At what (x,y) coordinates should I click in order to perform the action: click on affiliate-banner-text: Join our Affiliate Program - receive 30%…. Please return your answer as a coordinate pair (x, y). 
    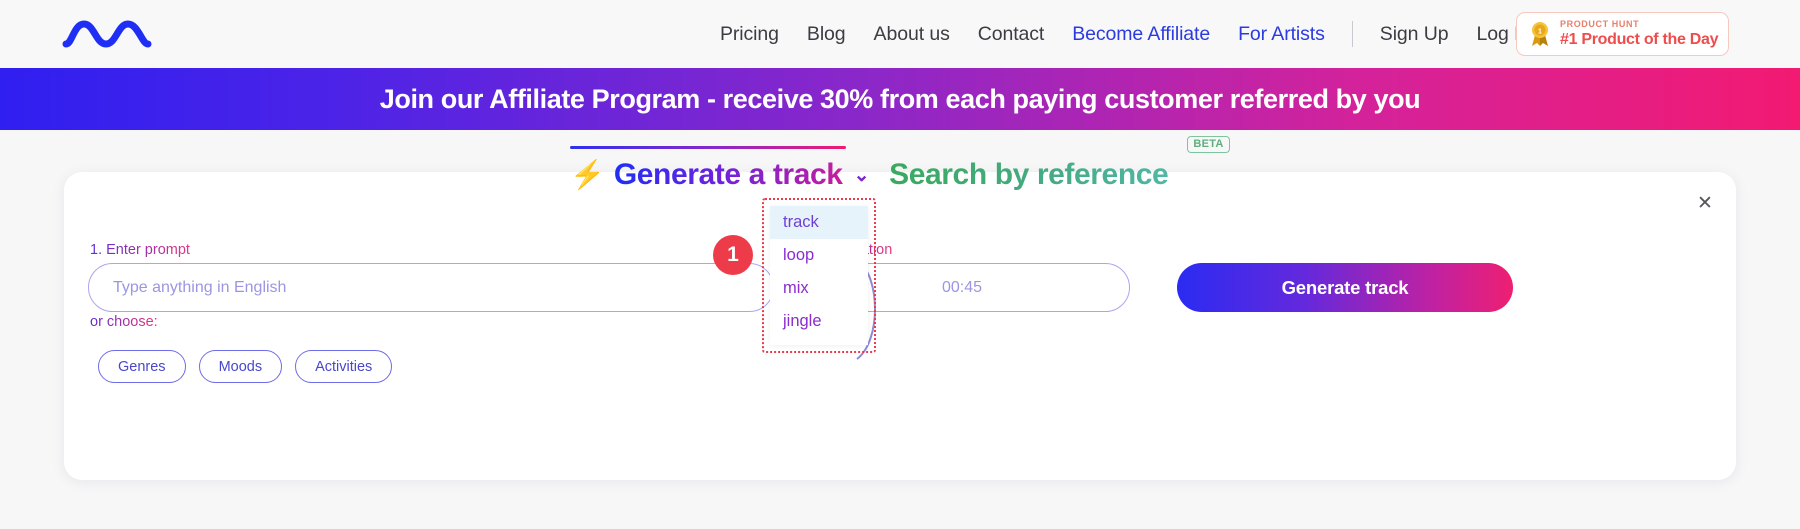
    Looking at the image, I should click on (900, 98).